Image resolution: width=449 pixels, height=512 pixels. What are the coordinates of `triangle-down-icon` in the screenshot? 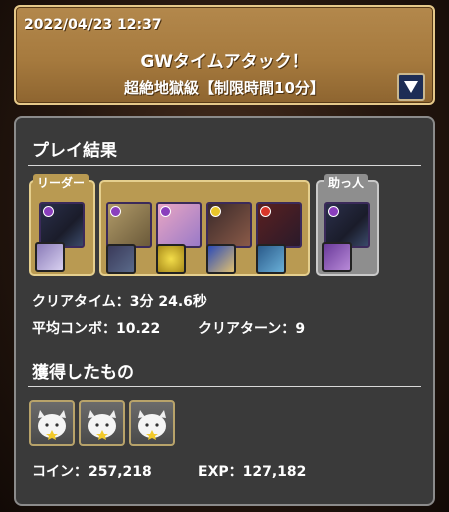 It's located at (411, 87).